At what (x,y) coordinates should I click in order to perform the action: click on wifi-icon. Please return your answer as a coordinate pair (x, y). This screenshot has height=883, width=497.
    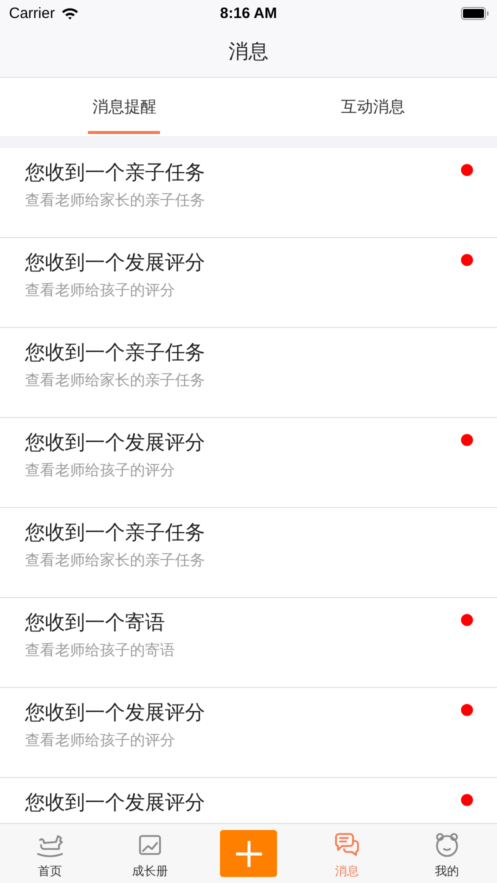
    Looking at the image, I should click on (69, 13).